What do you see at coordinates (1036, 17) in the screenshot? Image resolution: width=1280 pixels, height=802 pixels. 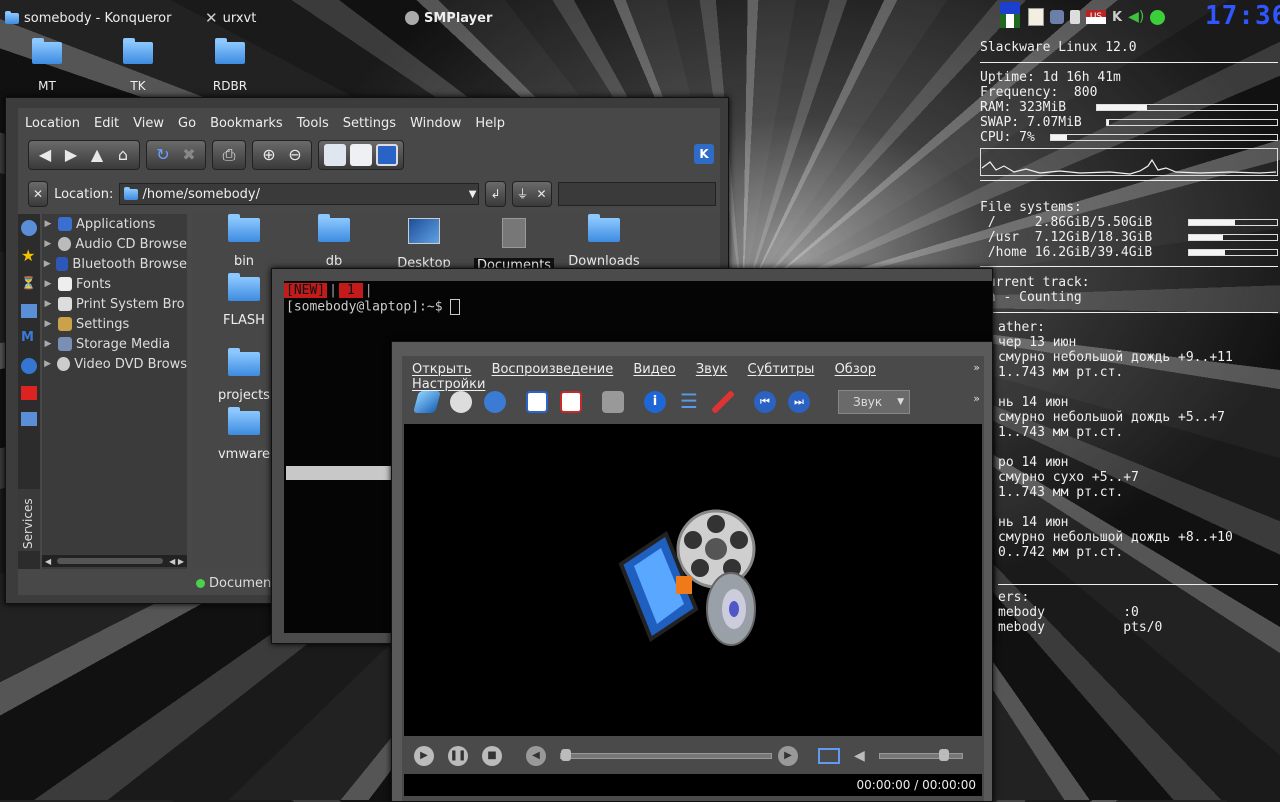 I see `clipboard-icon` at bounding box center [1036, 17].